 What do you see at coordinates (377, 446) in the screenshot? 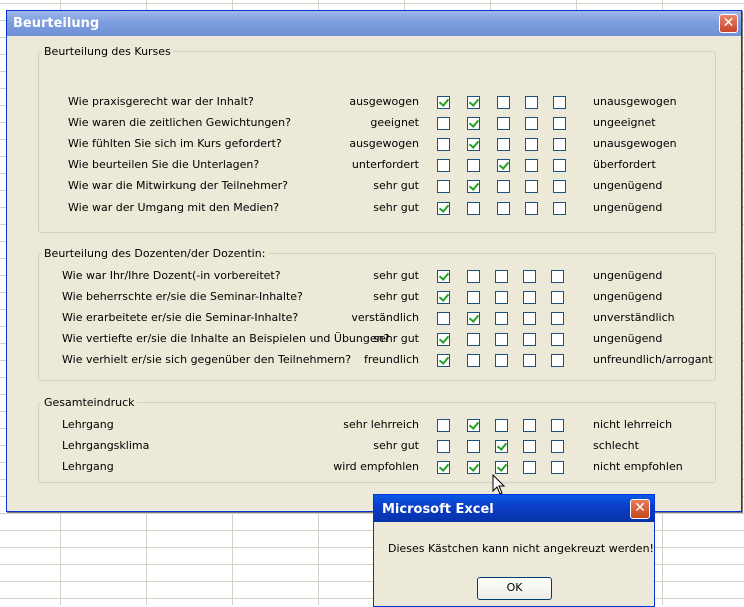
I see `rating-row: Lehrgangsklima sehr gut schlecht` at bounding box center [377, 446].